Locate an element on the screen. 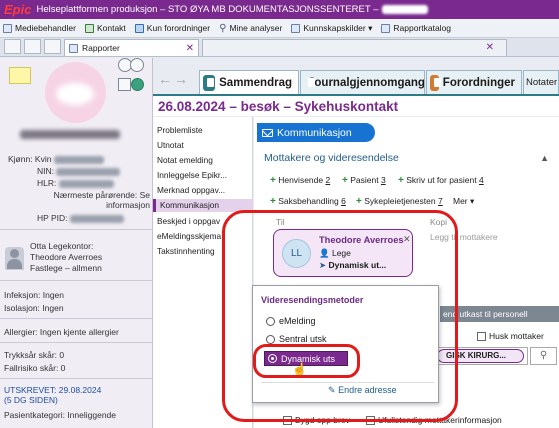 The image size is (559, 428). sticky-note-icon is located at coordinates (20, 75).